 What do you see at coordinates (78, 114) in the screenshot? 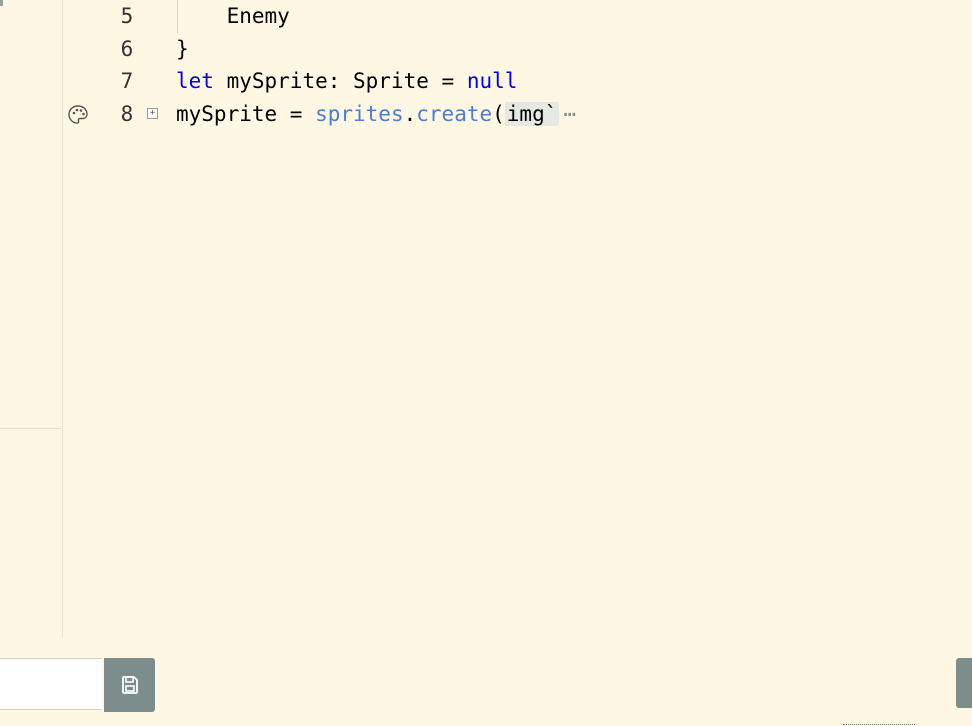
I see `palette-icon` at bounding box center [78, 114].